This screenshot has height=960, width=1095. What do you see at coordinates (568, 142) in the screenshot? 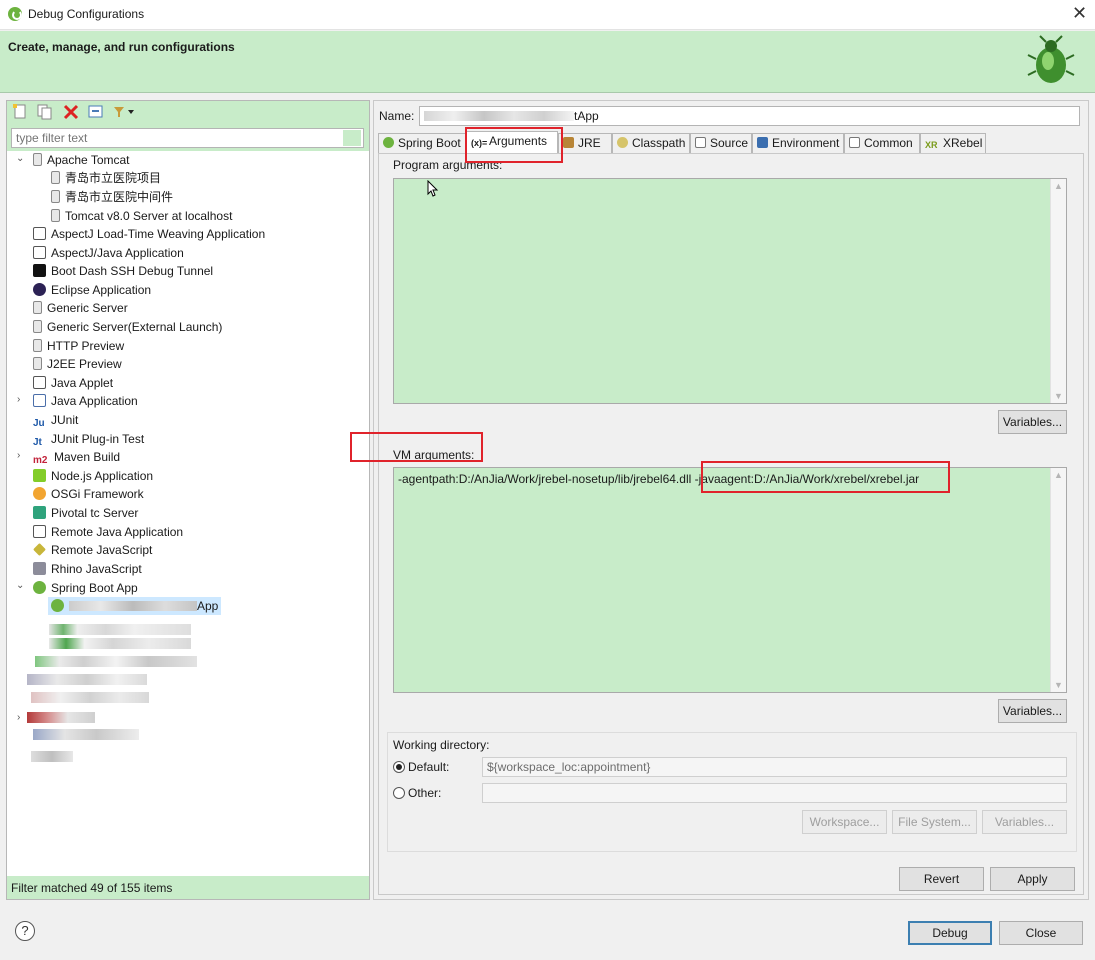
I see `jre-icon` at bounding box center [568, 142].